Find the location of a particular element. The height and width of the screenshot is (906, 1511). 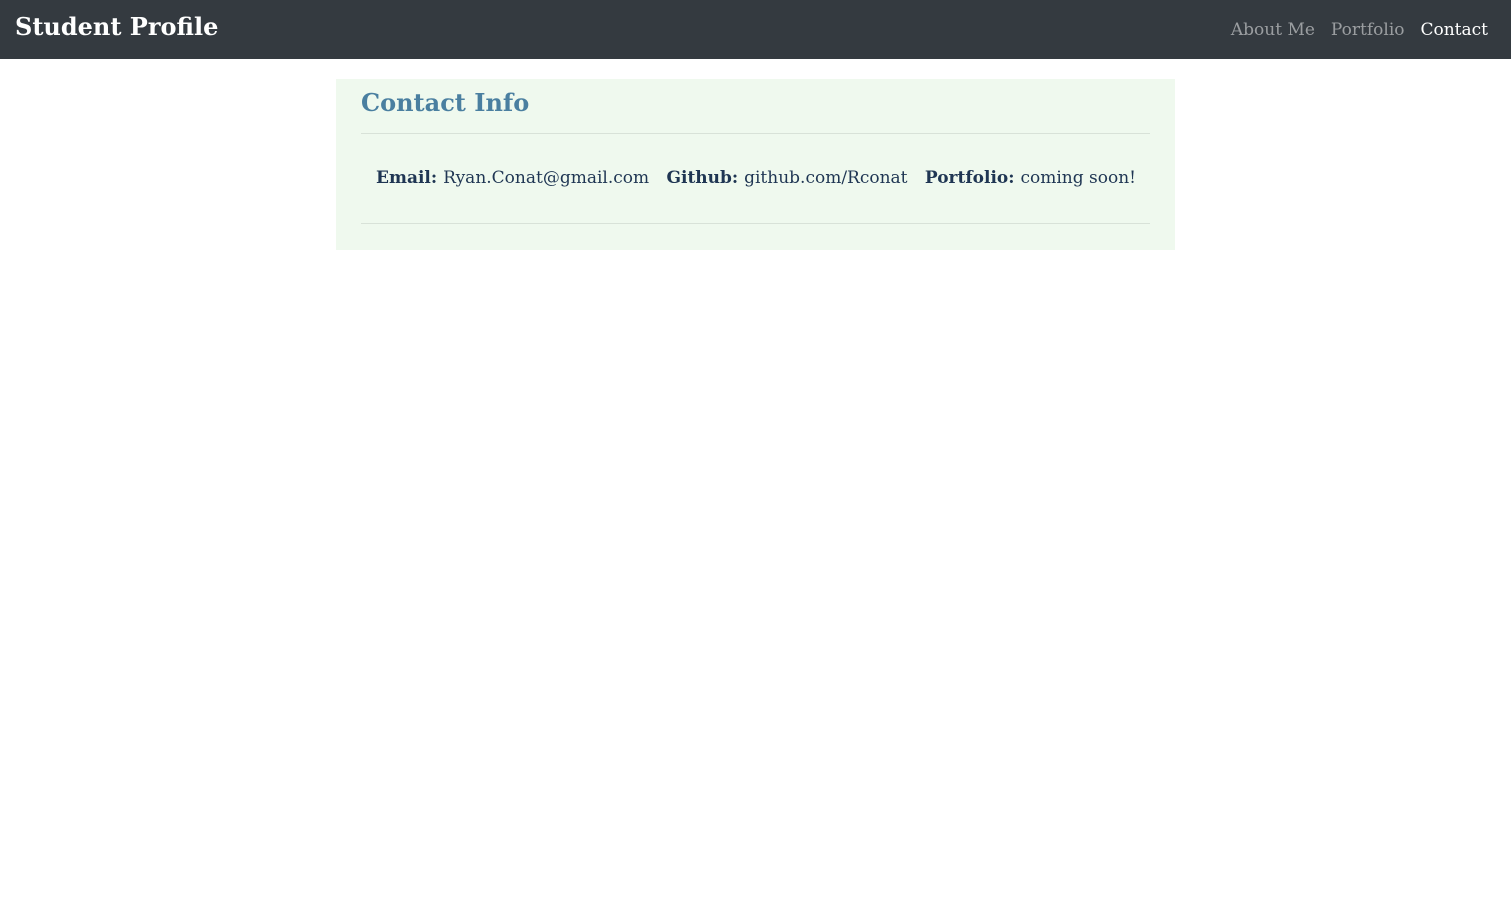

nav-link-contact: Contact is located at coordinates (1454, 30).